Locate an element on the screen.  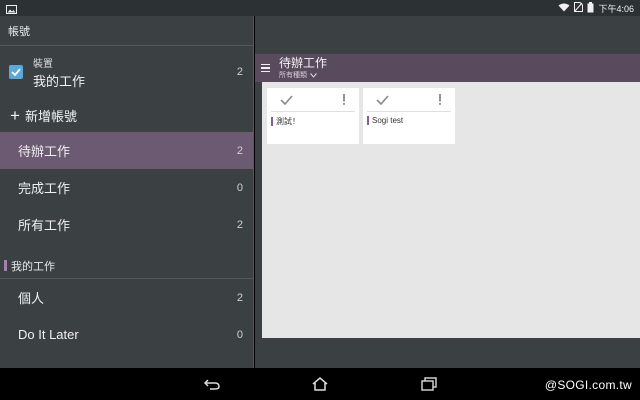
category-dropdown: 所有種類 is located at coordinates (303, 75).